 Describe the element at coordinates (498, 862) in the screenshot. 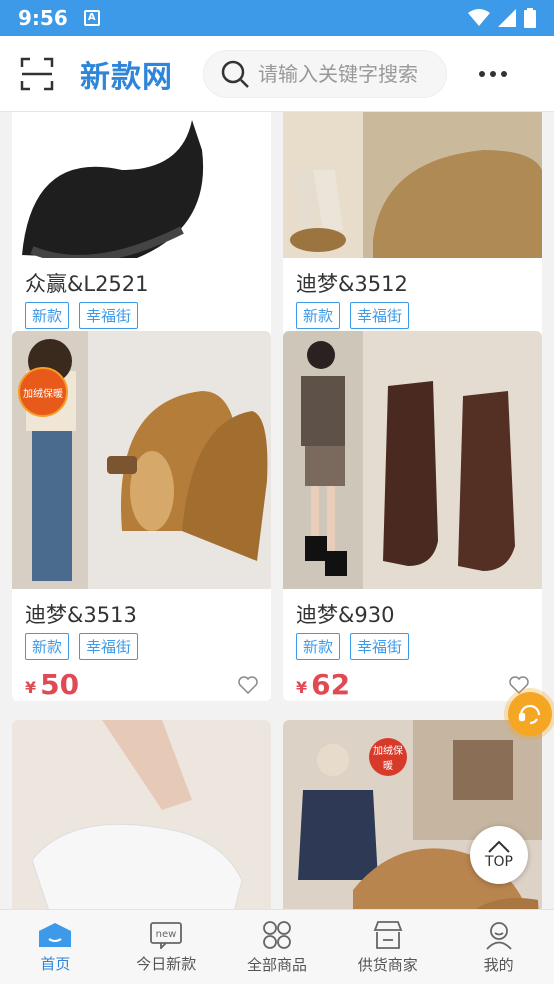

I see `top-label: TOP` at that location.